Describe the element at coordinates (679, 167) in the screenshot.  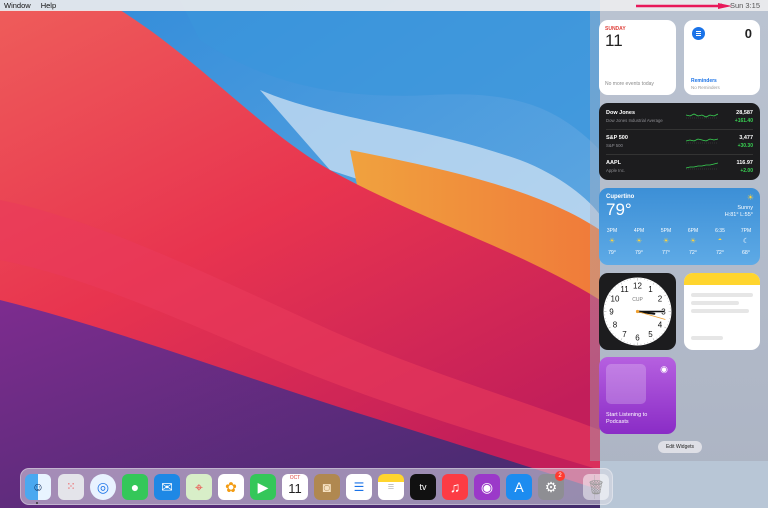
I see `stock-row: AAPL Apple Inc. 116.97 +2.00` at that location.